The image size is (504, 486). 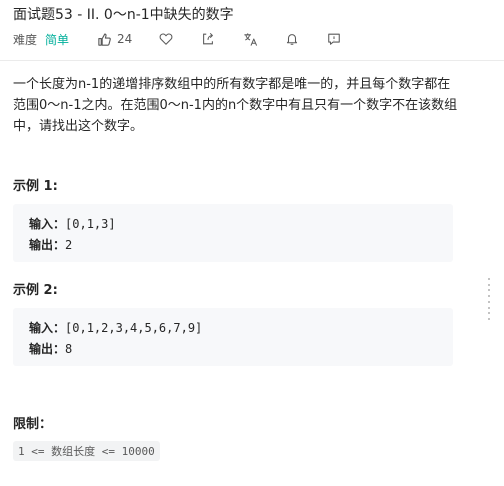 I want to click on difficulty-label: 难度, so click(x=25, y=39).